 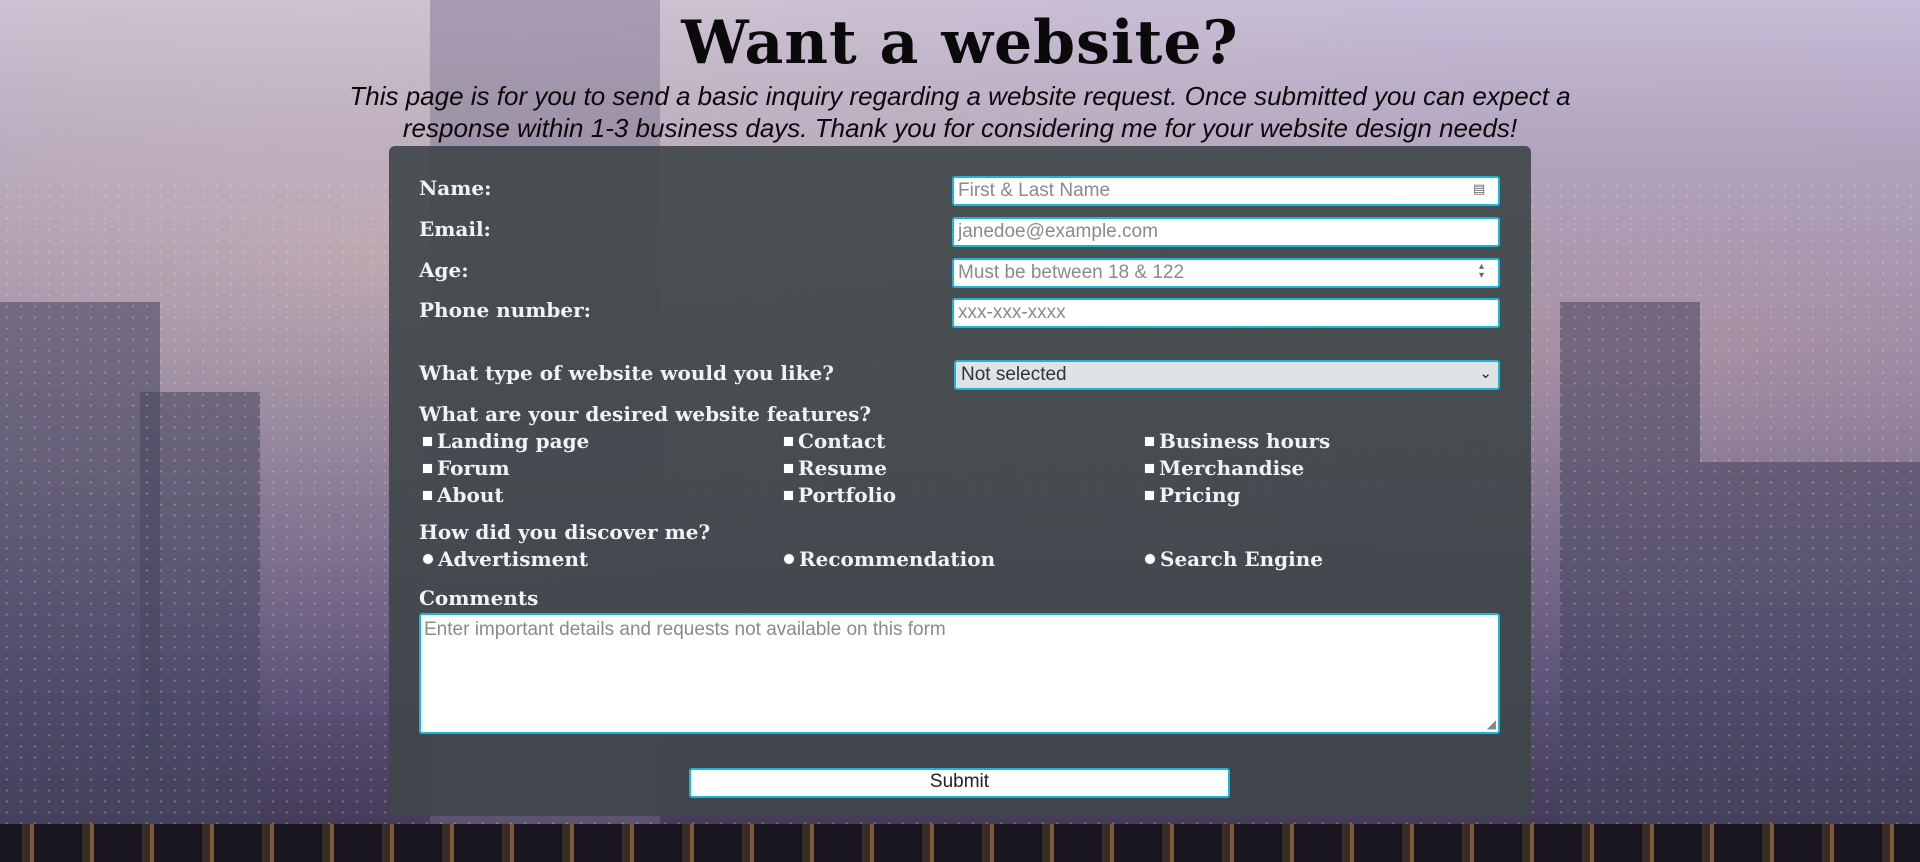 What do you see at coordinates (505, 441) in the screenshot?
I see `feature-checkbox: Landing page` at bounding box center [505, 441].